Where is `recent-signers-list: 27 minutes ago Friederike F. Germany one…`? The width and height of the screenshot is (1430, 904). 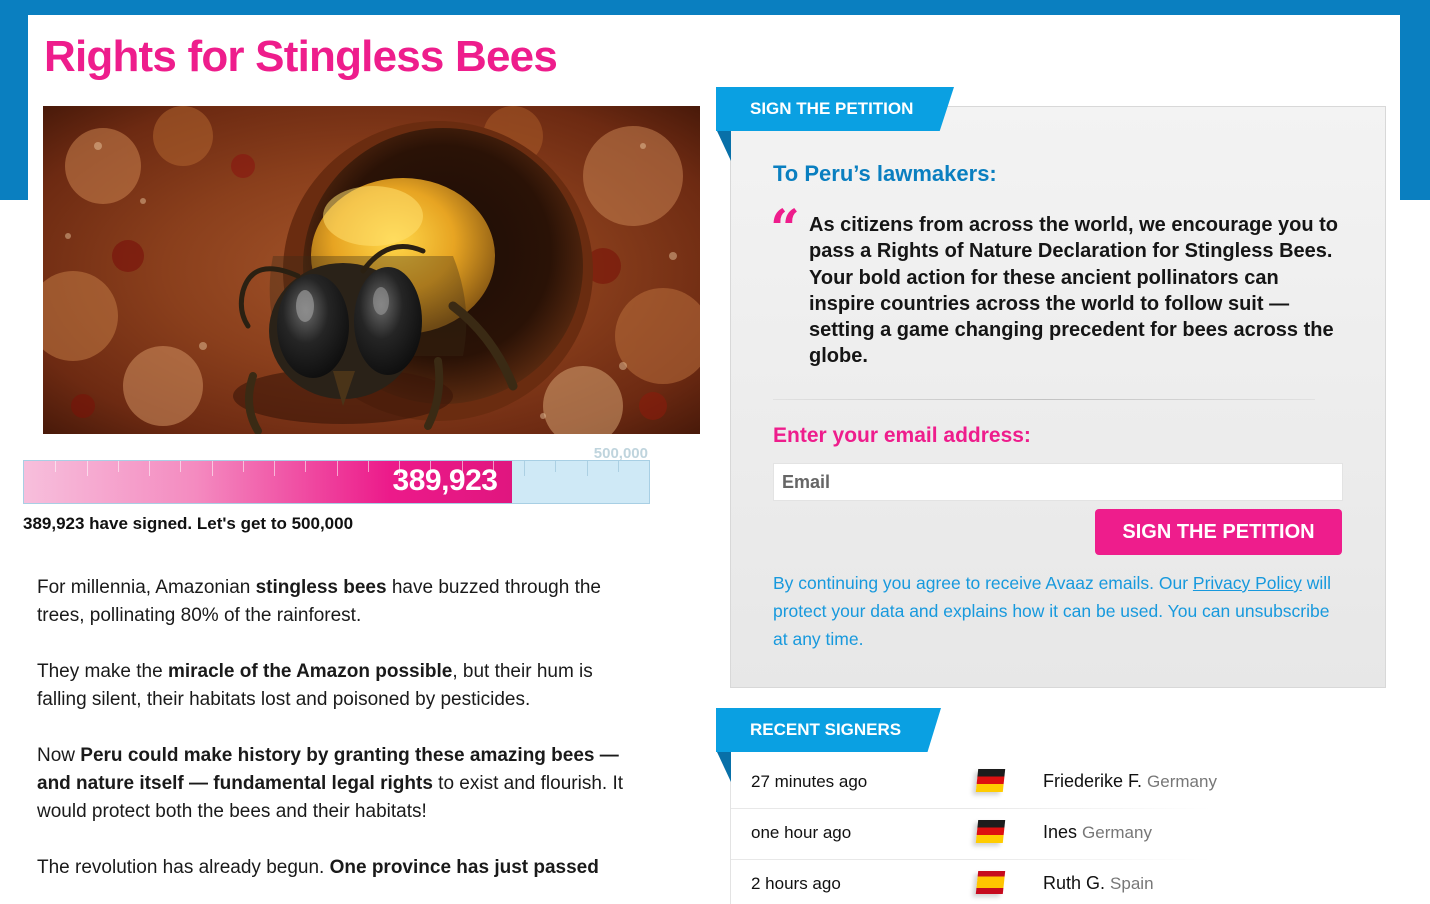
recent-signers-list: 27 minutes ago Friederike F. Germany one… is located at coordinates (1058, 815).